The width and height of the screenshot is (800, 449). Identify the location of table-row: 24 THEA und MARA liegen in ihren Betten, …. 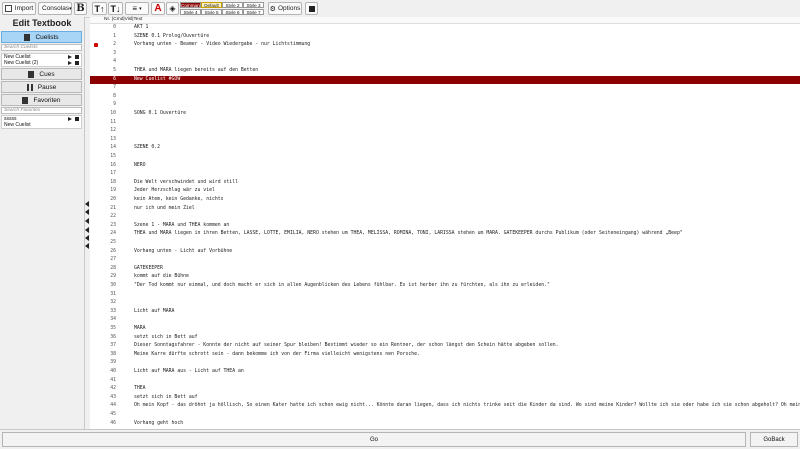
(445, 234).